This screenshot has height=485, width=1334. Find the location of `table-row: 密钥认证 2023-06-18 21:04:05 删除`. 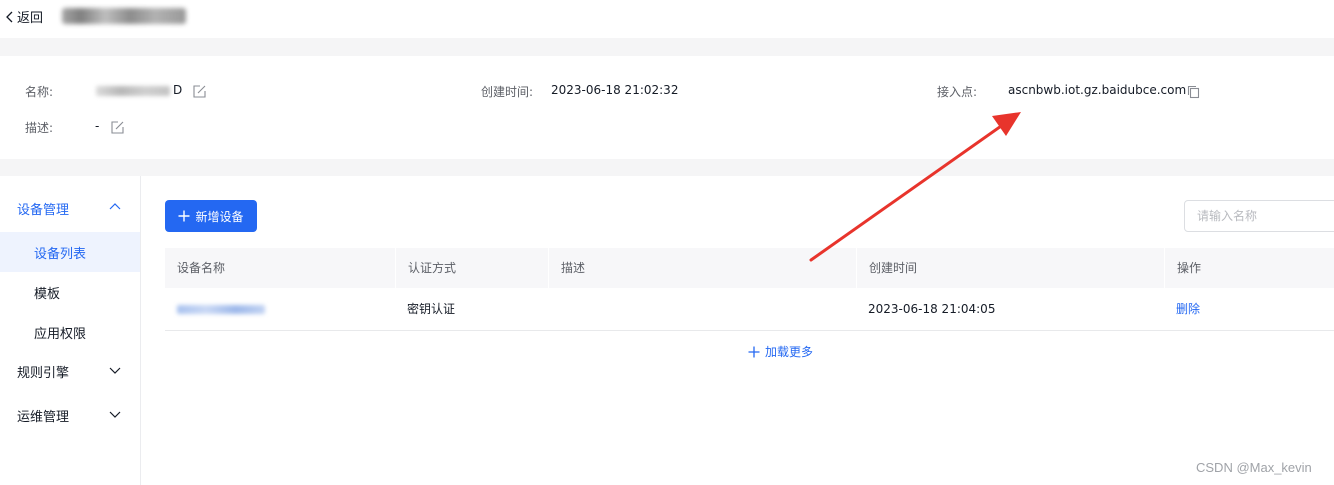

table-row: 密钥认证 2023-06-18 21:04:05 删除 is located at coordinates (749, 309).